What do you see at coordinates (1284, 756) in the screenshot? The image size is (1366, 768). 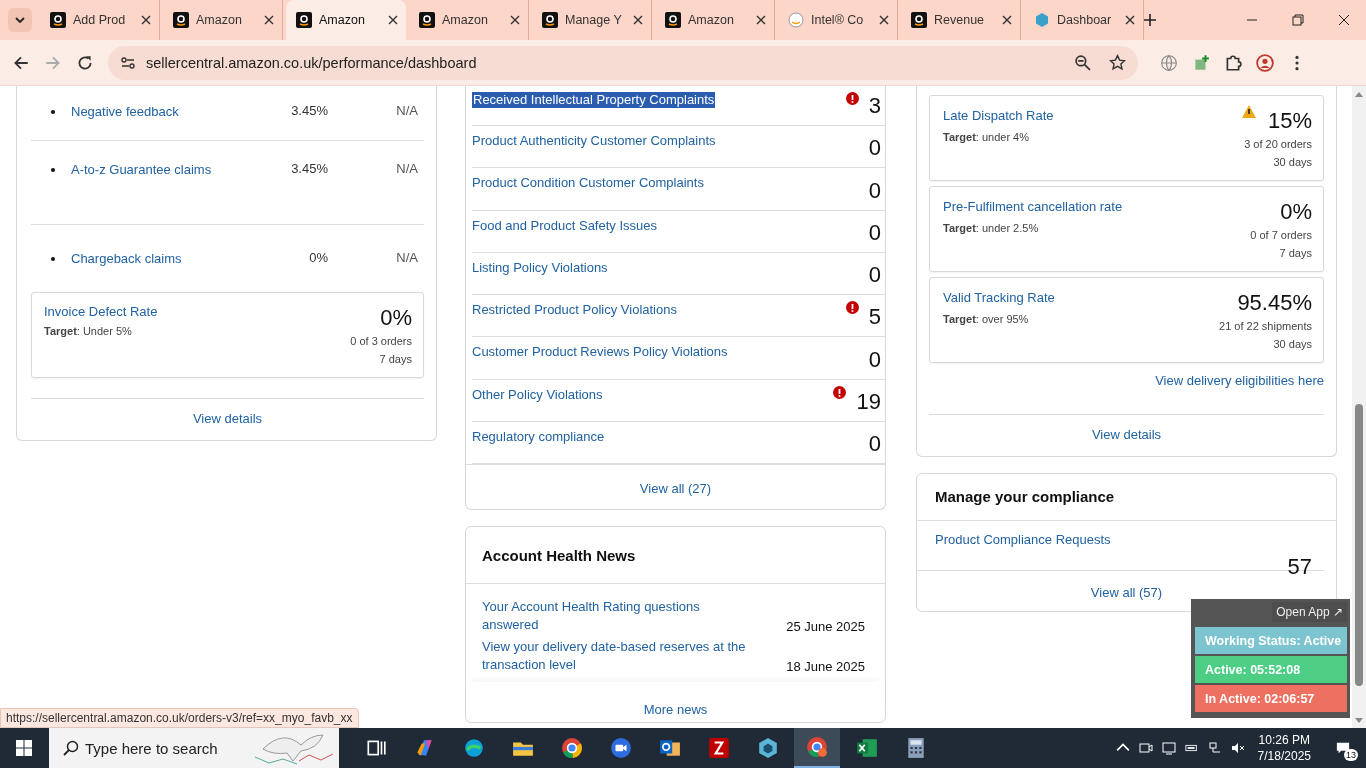 I see `clock-date: 7/18/2025` at bounding box center [1284, 756].